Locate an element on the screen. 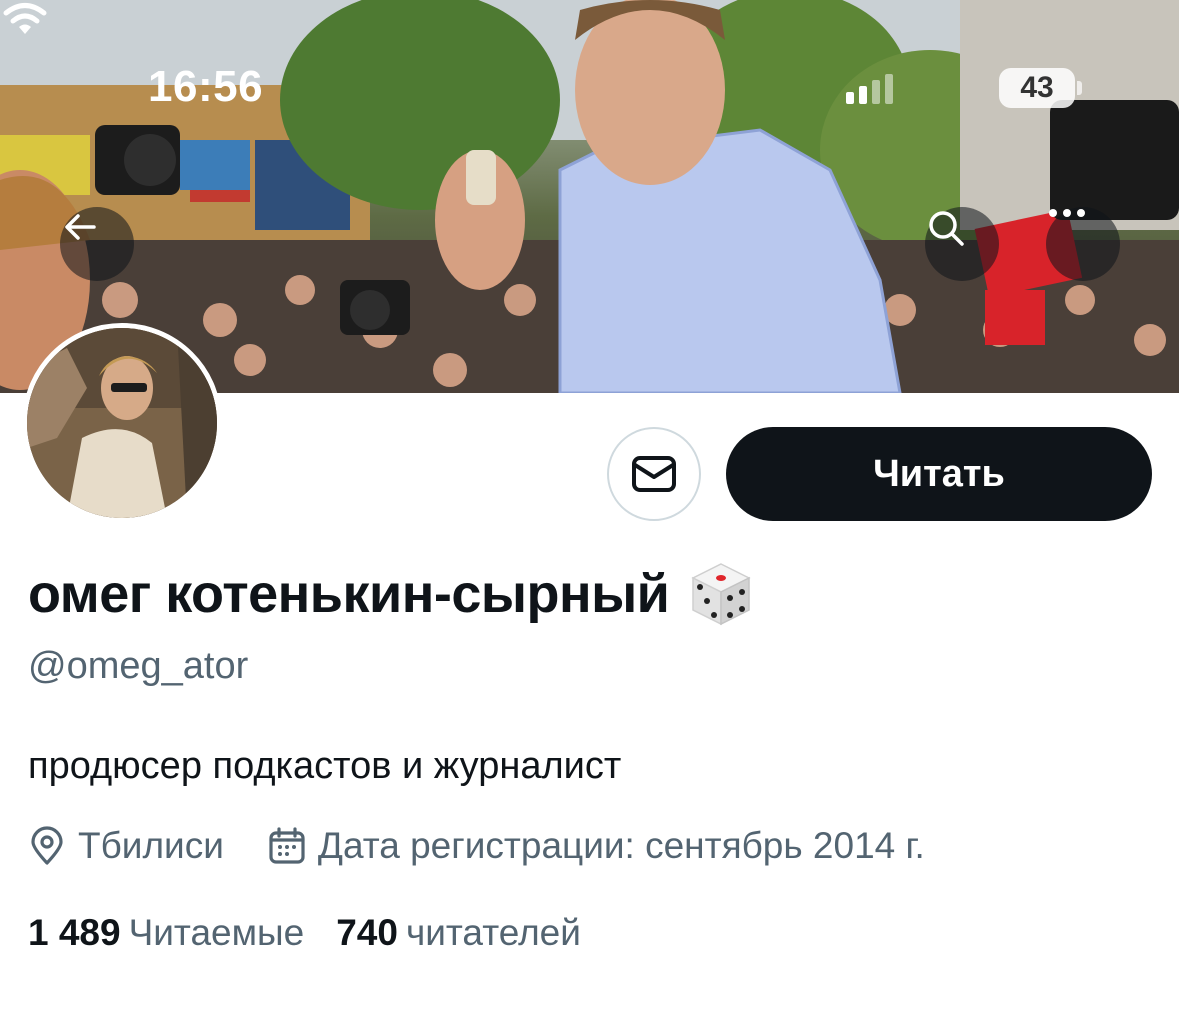 The image size is (1179, 1013). following-link: 1 489 Читаемые is located at coordinates (166, 933).